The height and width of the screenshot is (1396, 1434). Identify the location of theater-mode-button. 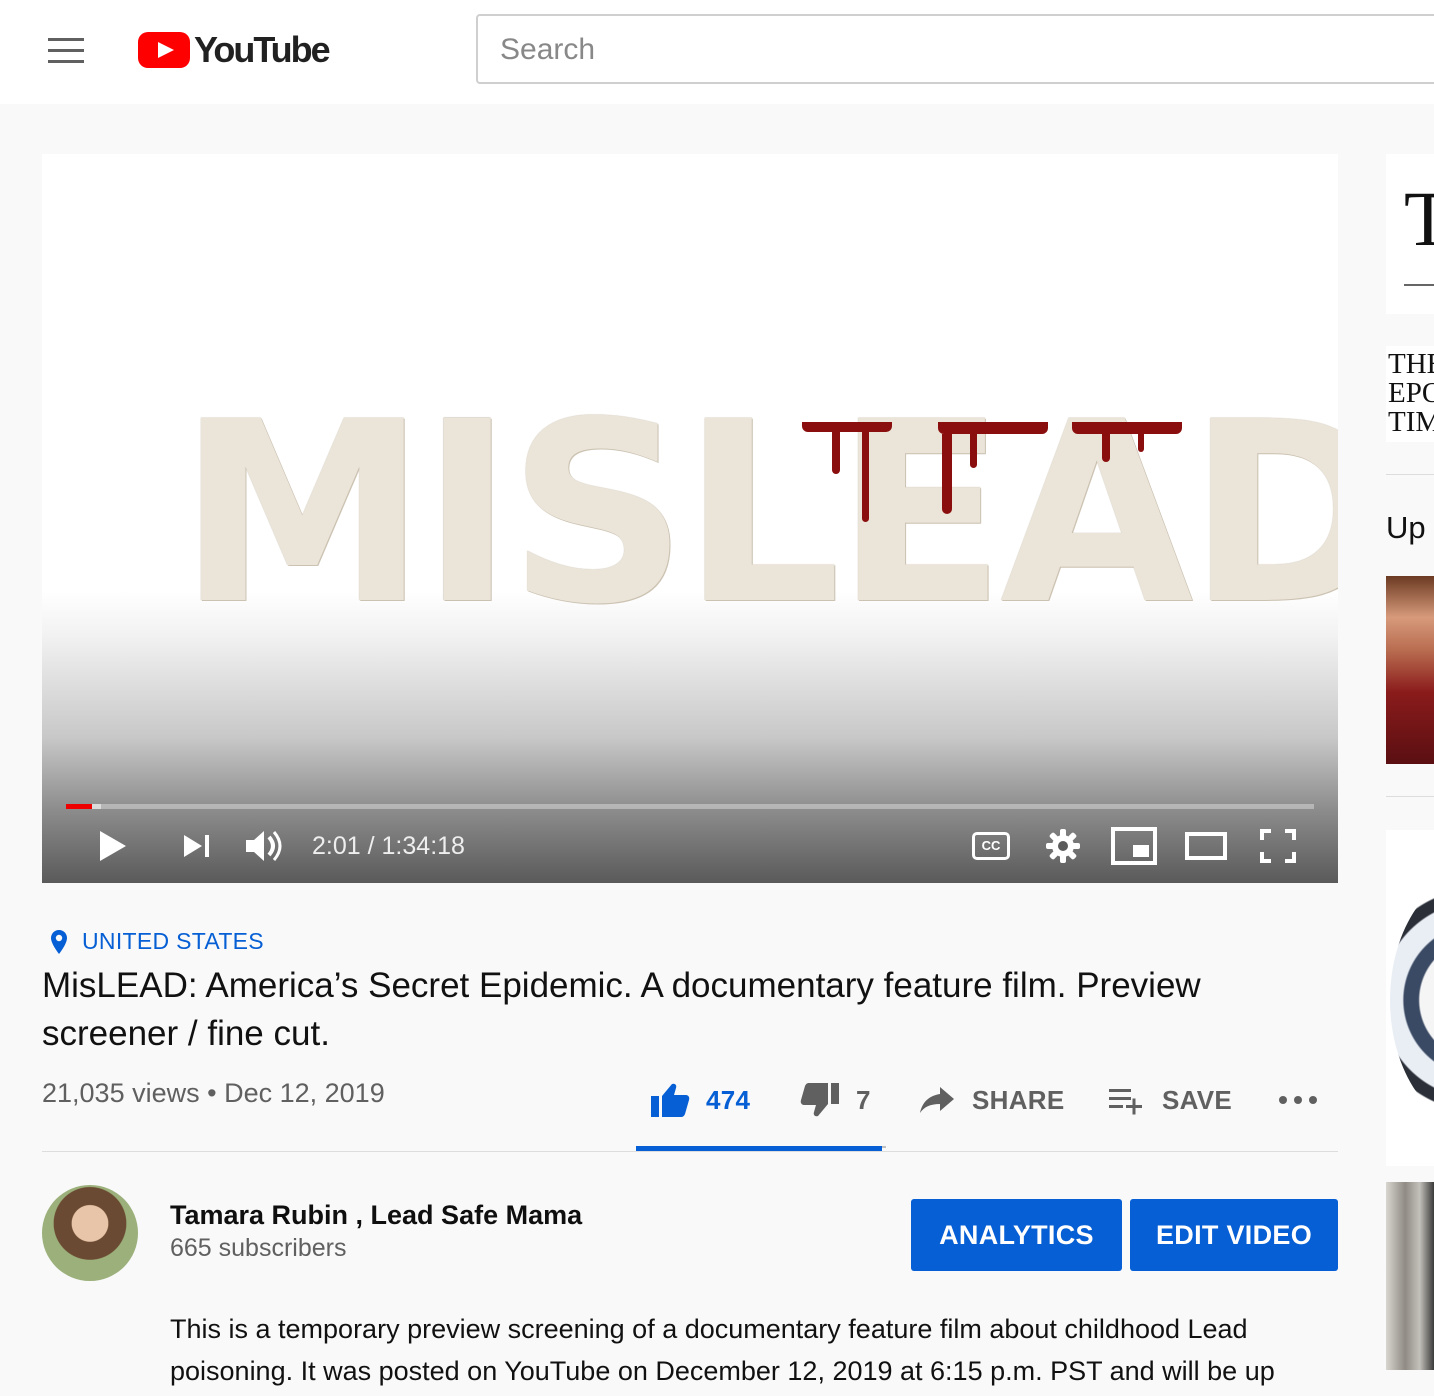
(1206, 846).